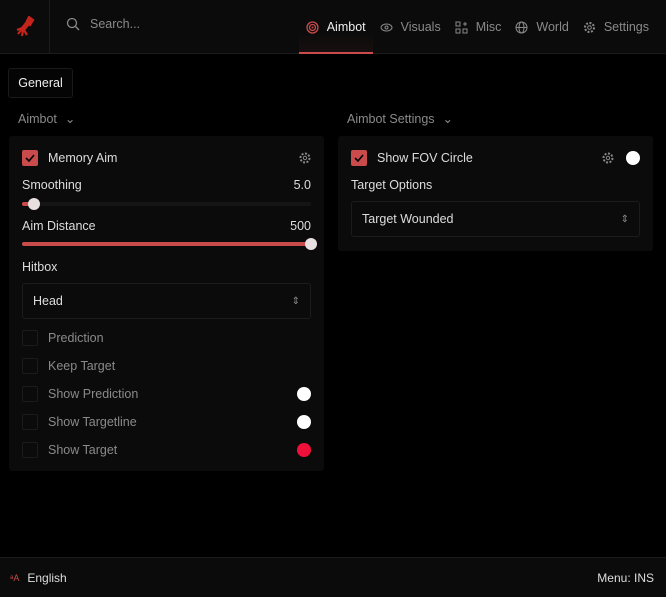  I want to click on show-fov-checkbox, so click(359, 158).